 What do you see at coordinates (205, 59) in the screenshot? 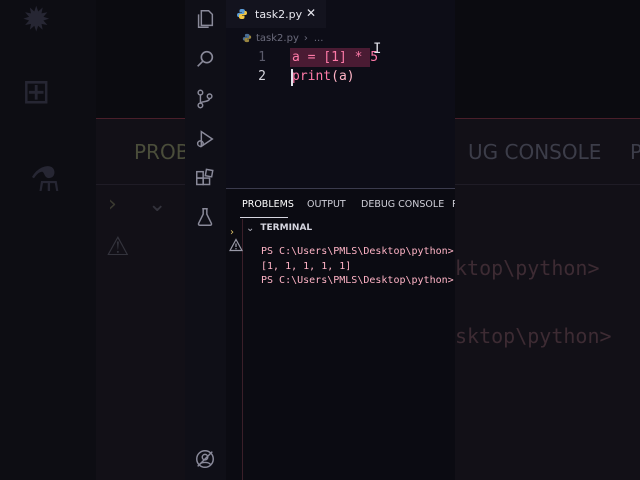
I see `search-icon` at bounding box center [205, 59].